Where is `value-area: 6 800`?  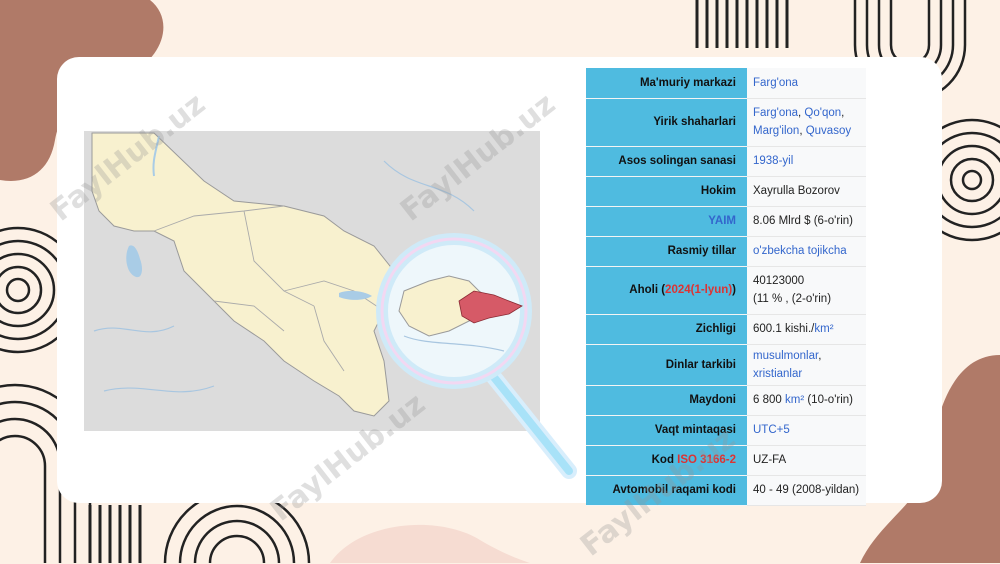
value-area: 6 800 is located at coordinates (769, 400).